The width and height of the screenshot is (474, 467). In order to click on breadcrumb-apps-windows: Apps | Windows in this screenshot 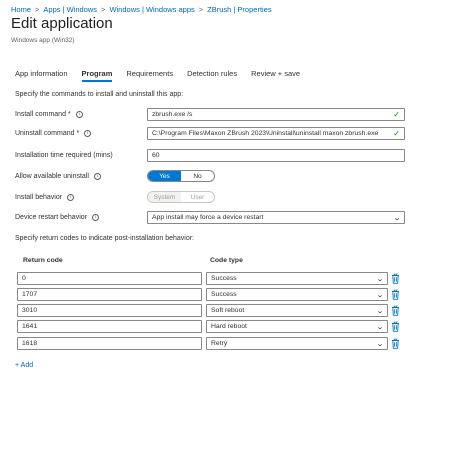, I will do `click(70, 9)`.